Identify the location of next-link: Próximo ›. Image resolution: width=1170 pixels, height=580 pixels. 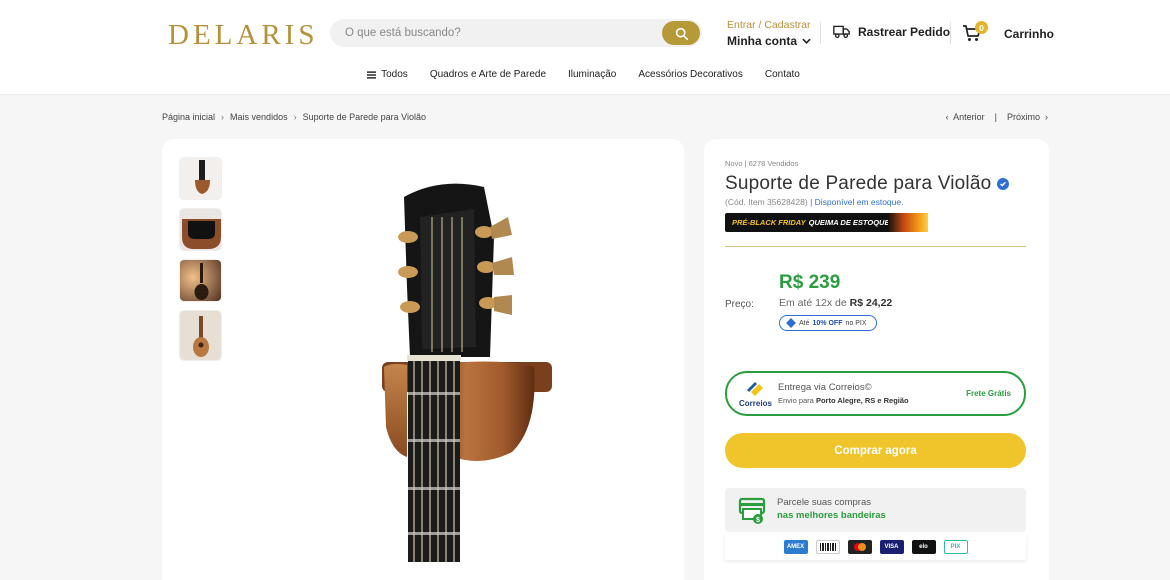
(1027, 117).